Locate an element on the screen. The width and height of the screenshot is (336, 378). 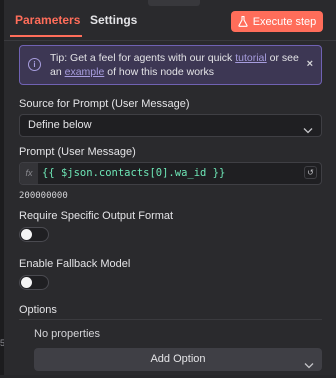
tutorial-link: tutorial is located at coordinates (251, 58).